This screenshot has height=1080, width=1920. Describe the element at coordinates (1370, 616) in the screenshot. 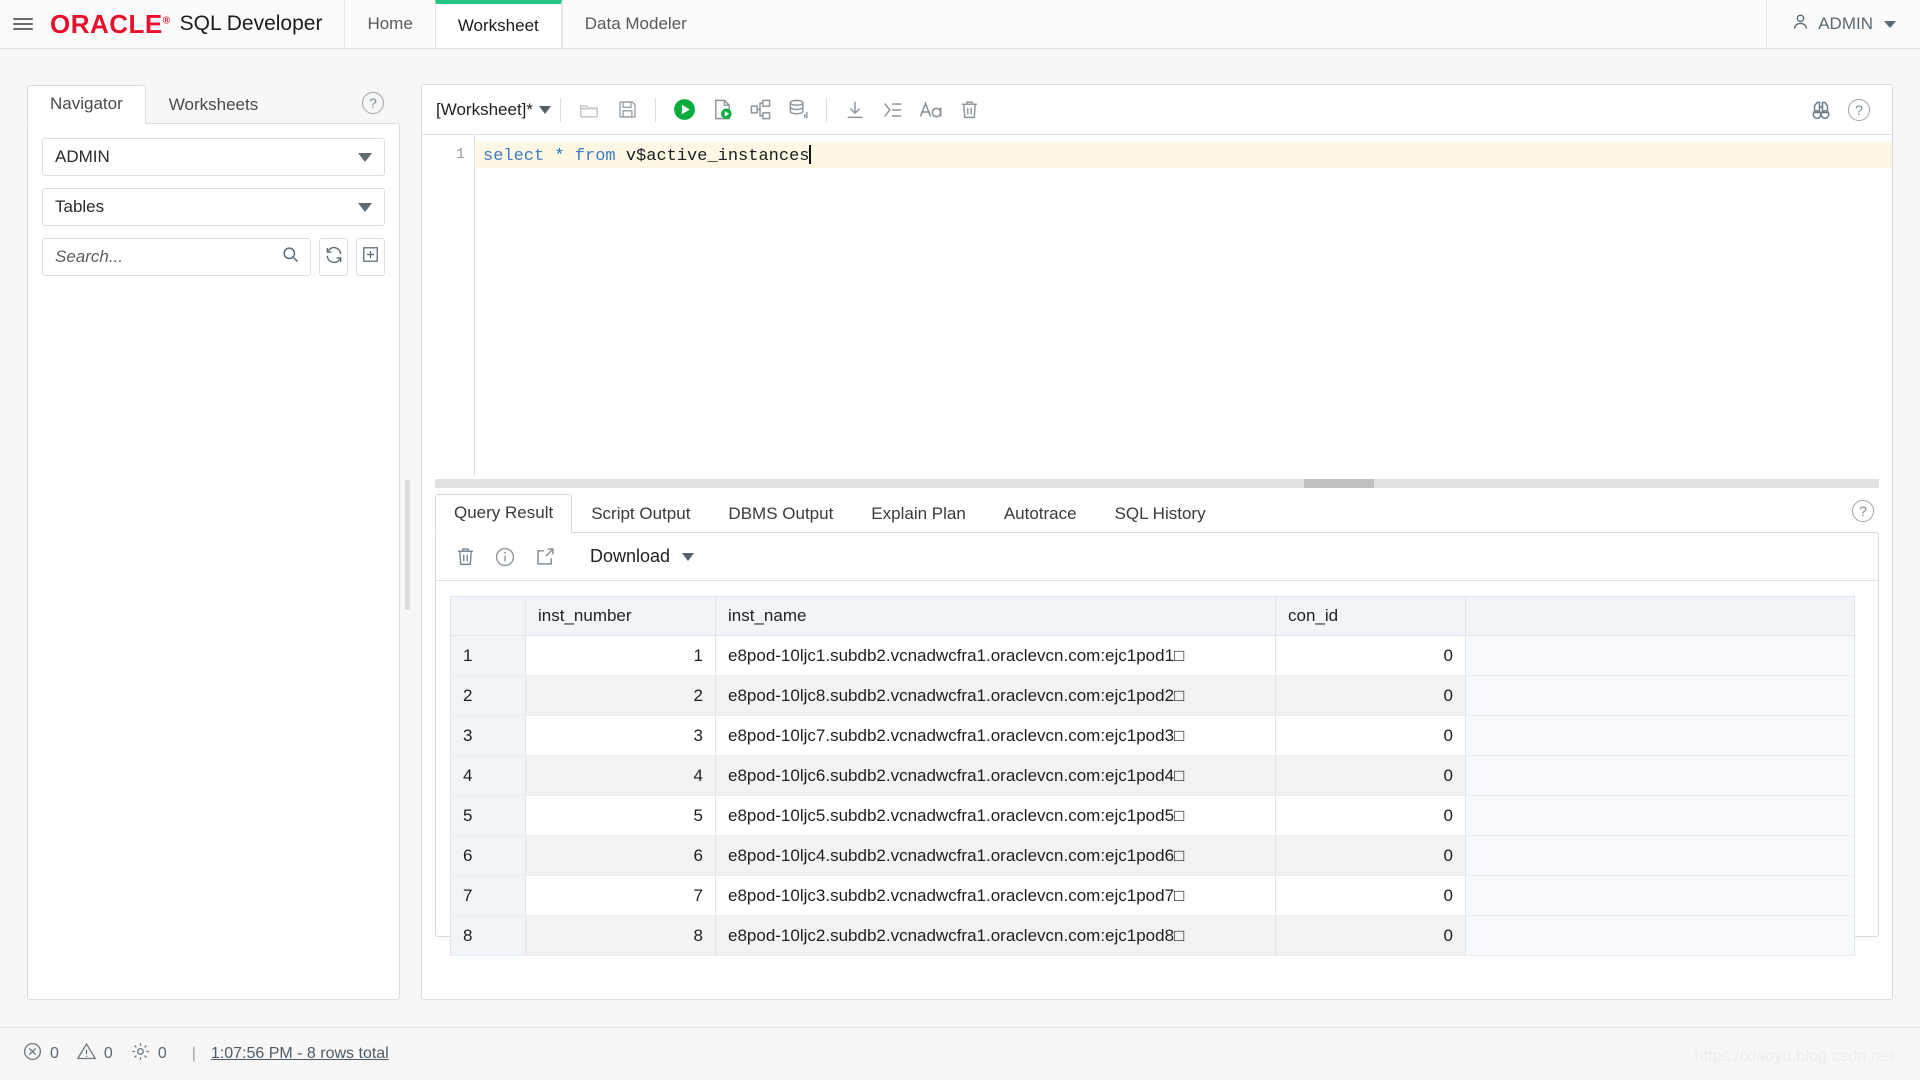

I see `column-header-con-id: con_id` at that location.